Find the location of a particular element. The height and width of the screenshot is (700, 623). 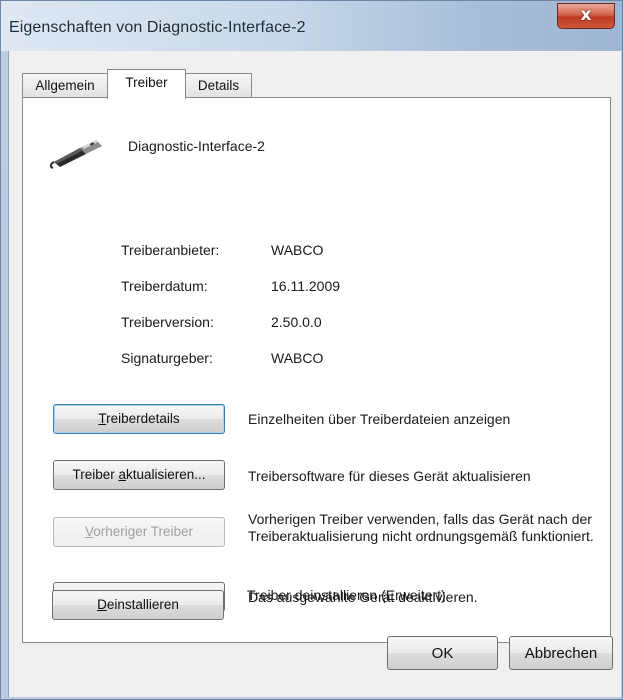

ok-button: OK is located at coordinates (442, 653).